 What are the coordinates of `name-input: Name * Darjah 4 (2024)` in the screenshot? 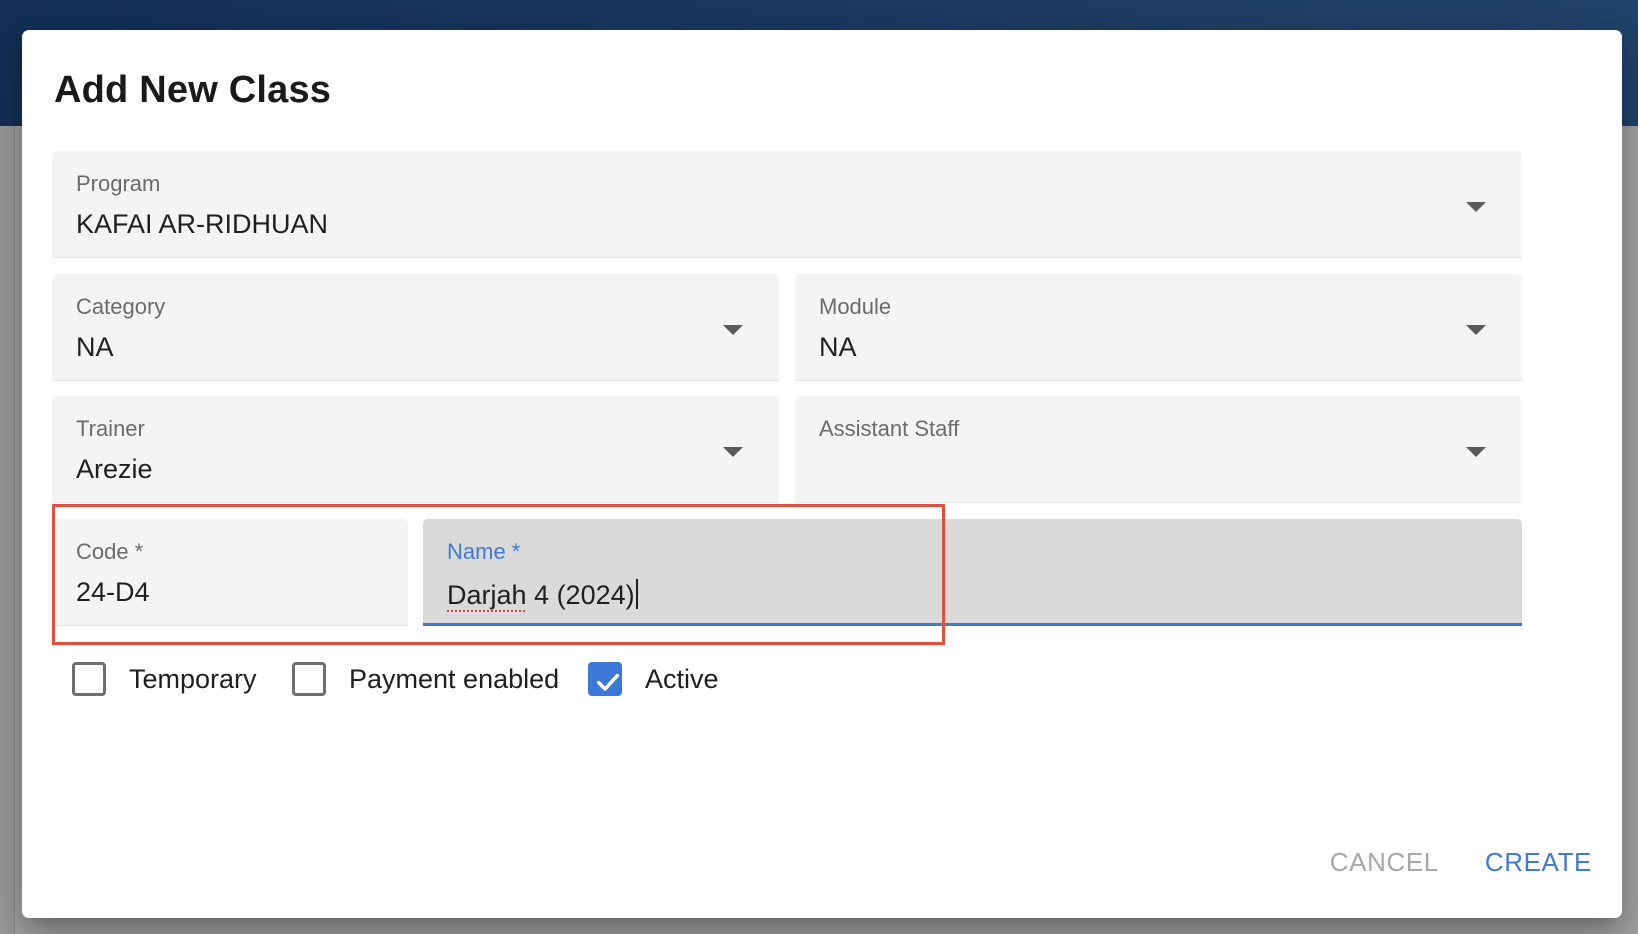 It's located at (972, 572).